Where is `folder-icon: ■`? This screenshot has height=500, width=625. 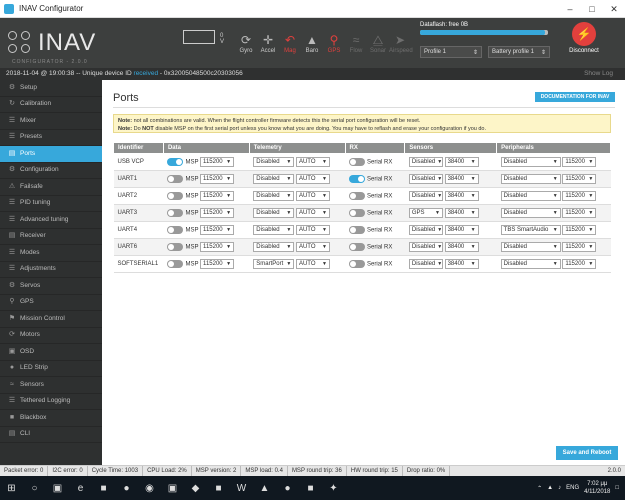 folder-icon: ■ is located at coordinates (103, 488).